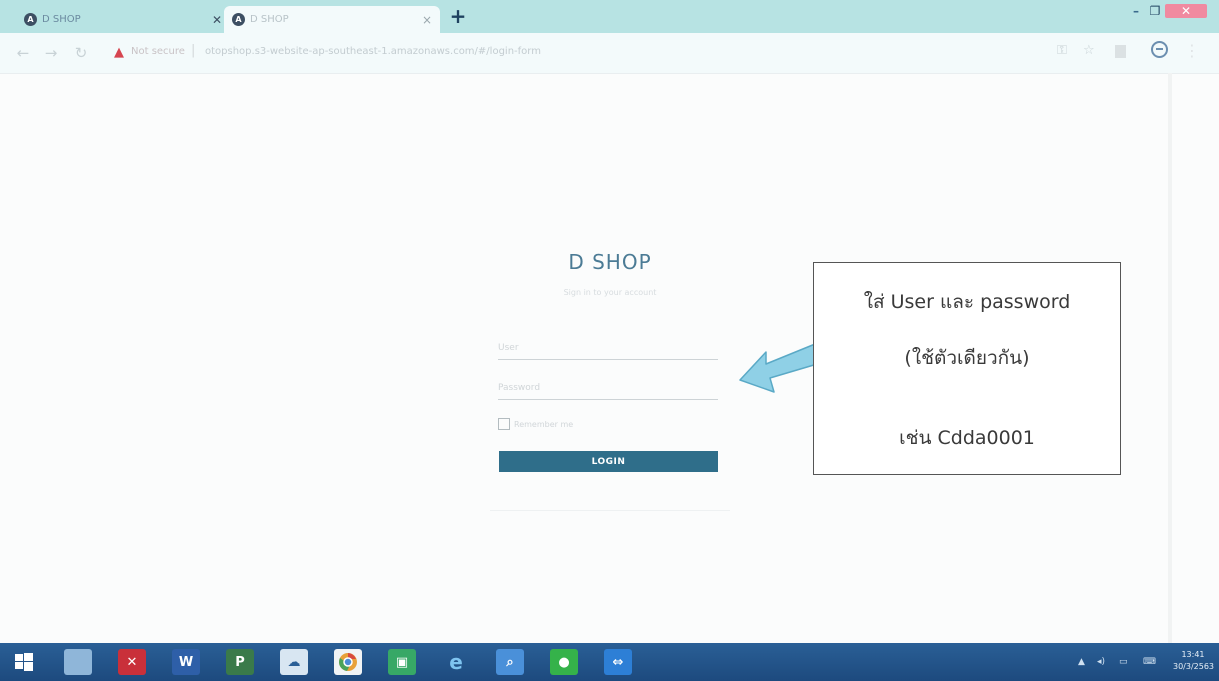 This screenshot has height=681, width=1219. What do you see at coordinates (456, 662) in the screenshot?
I see `ie-icon: e` at bounding box center [456, 662].